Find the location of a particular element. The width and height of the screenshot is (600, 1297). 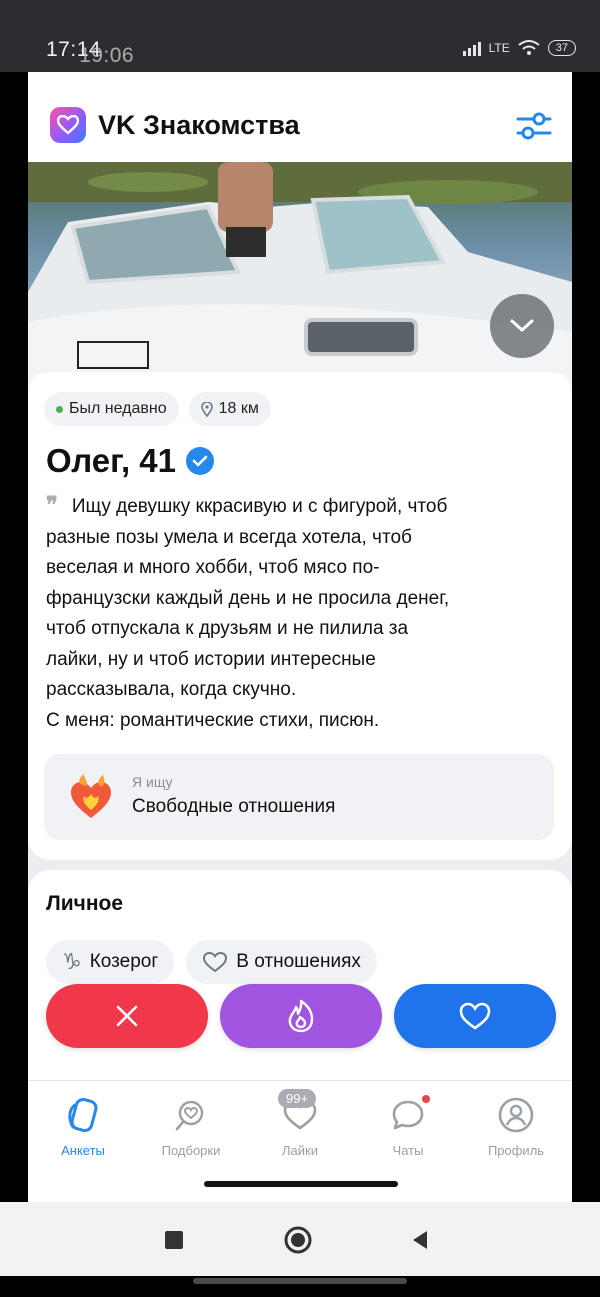

tab-chaty: Чаты is located at coordinates (408, 1125).